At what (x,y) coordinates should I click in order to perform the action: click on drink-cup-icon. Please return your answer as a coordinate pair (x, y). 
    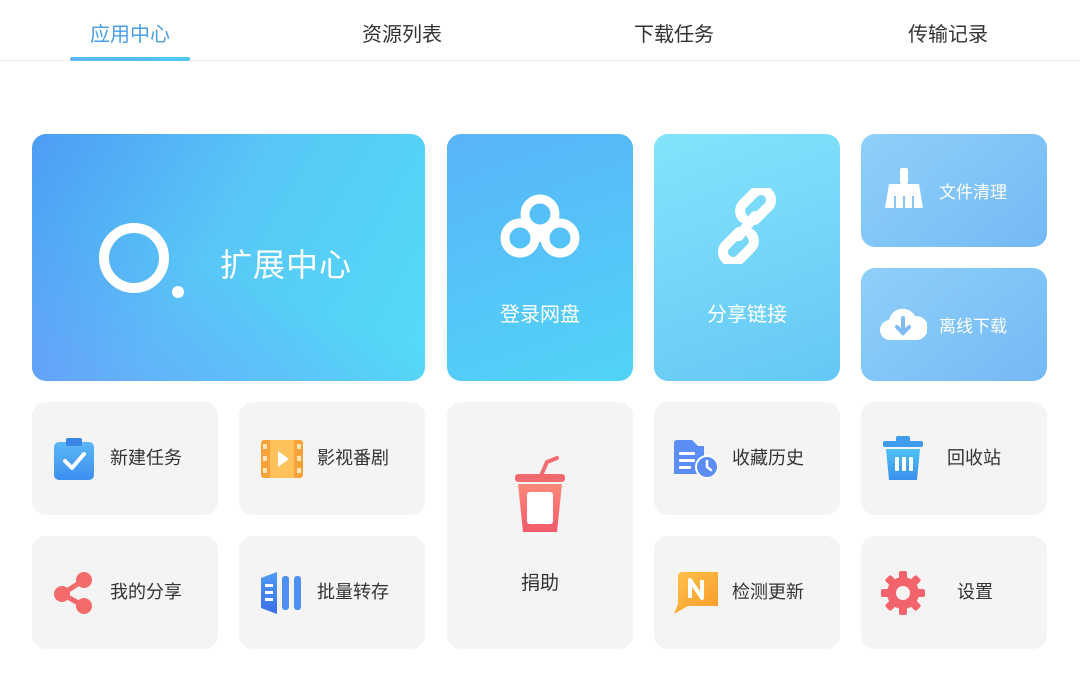
    Looking at the image, I should click on (540, 494).